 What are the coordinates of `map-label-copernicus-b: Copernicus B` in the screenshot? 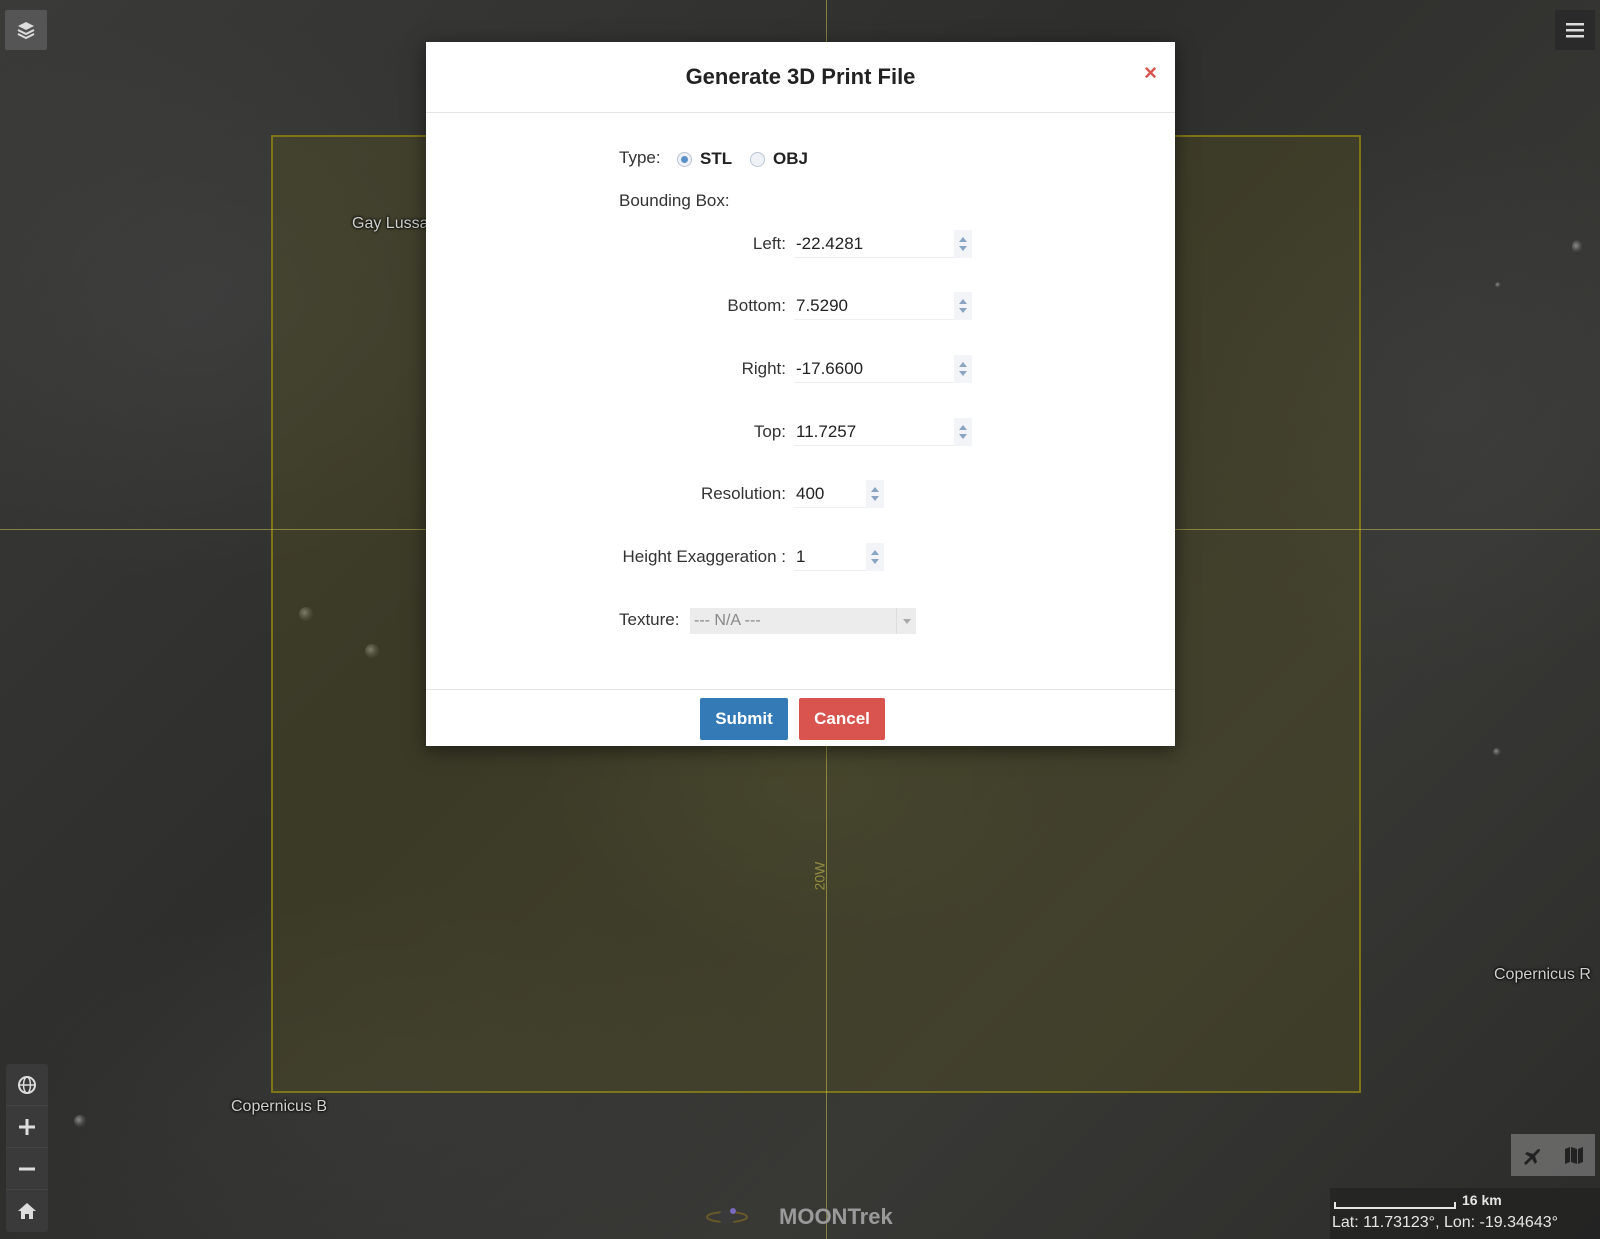 It's located at (279, 1106).